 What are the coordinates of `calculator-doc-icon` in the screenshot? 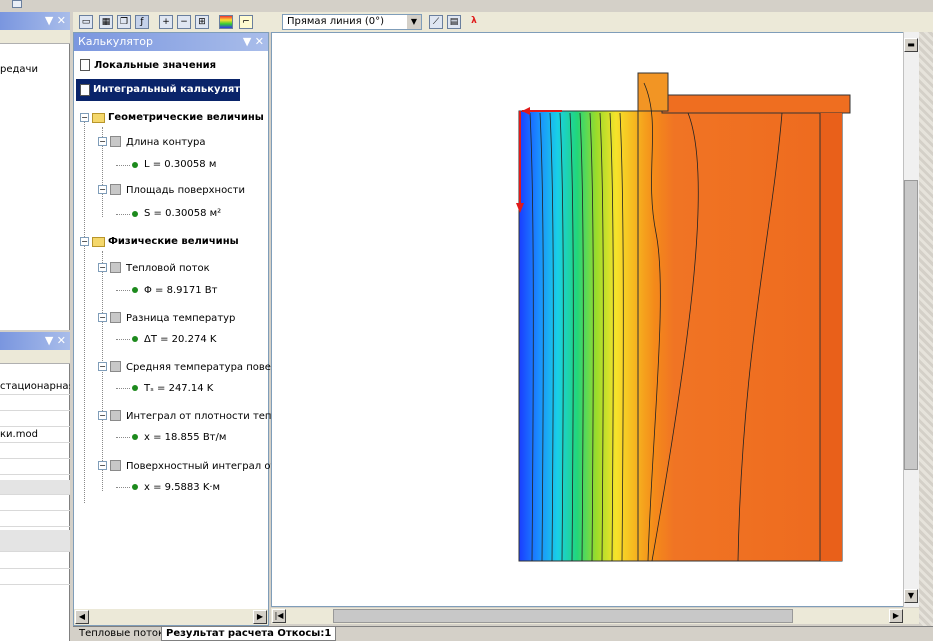 It's located at (85, 90).